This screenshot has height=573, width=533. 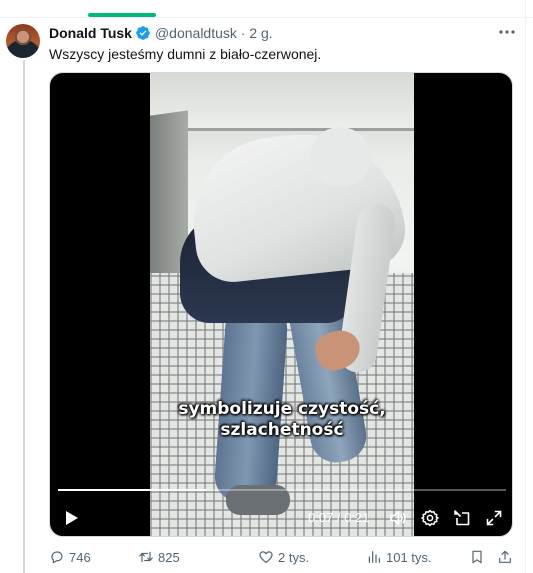 What do you see at coordinates (281, 518) in the screenshot?
I see `video-controls: 0:07 / 0:21` at bounding box center [281, 518].